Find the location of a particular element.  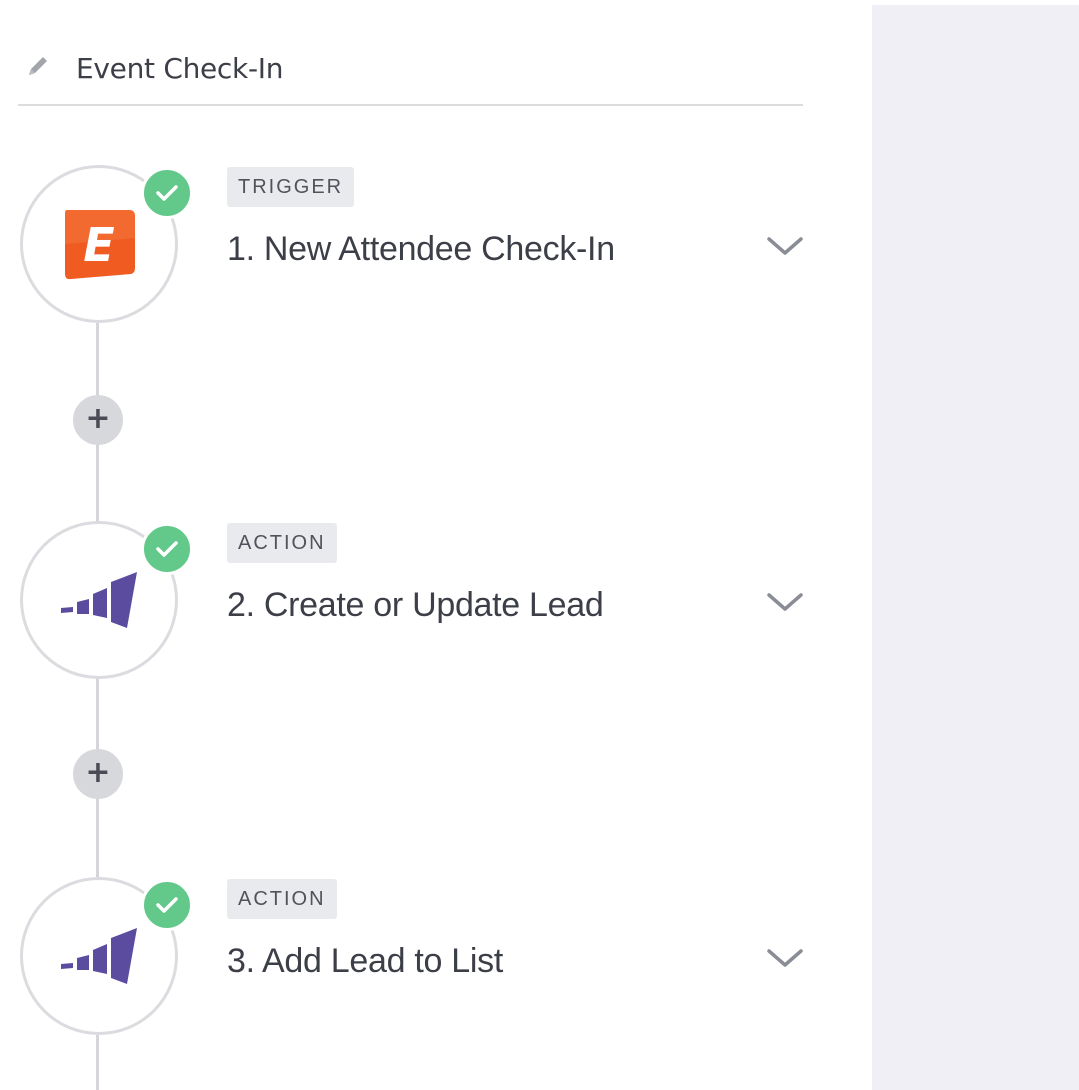

step-title: 3. Add Lead to List is located at coordinates (365, 961).